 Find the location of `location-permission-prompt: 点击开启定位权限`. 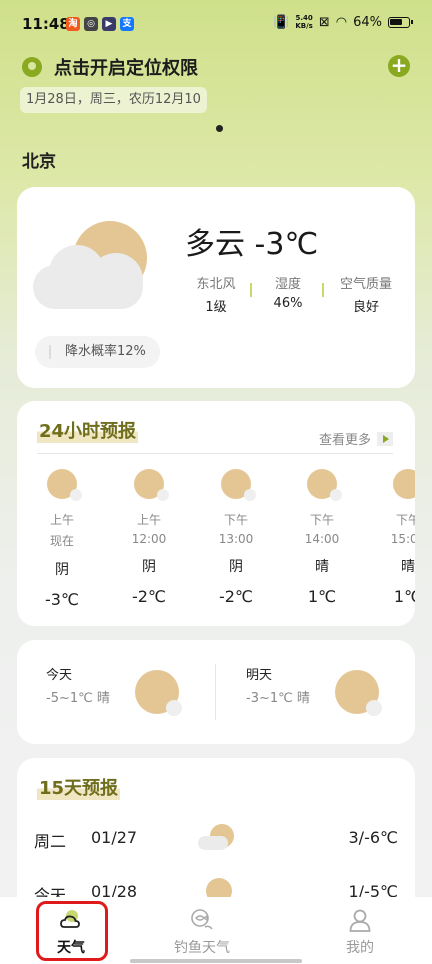

location-permission-prompt: 点击开启定位权限 is located at coordinates (126, 67).